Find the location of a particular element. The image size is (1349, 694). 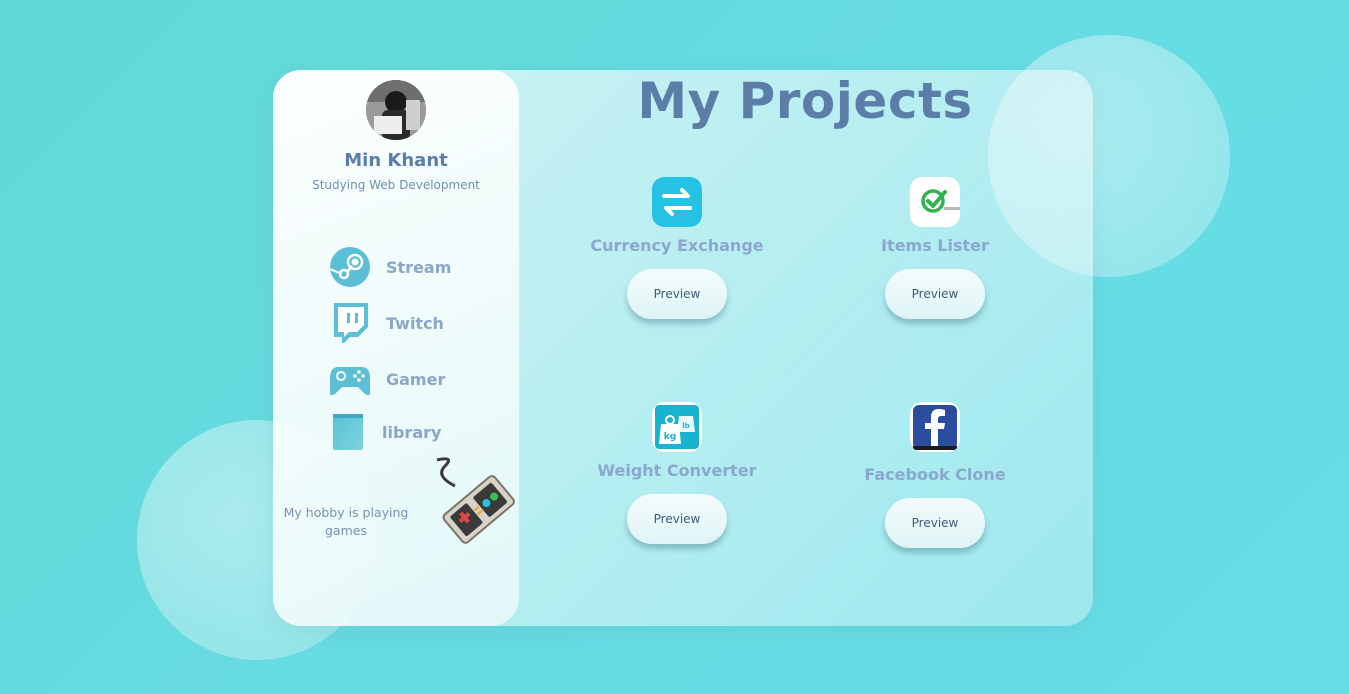

twitch-icon is located at coordinates (350, 323).